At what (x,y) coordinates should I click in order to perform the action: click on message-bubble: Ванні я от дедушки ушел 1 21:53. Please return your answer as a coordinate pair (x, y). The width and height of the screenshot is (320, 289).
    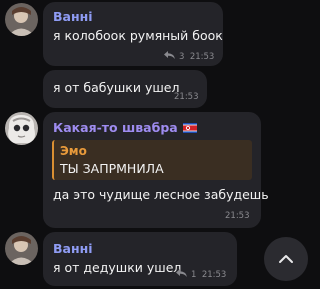
    Looking at the image, I should click on (140, 259).